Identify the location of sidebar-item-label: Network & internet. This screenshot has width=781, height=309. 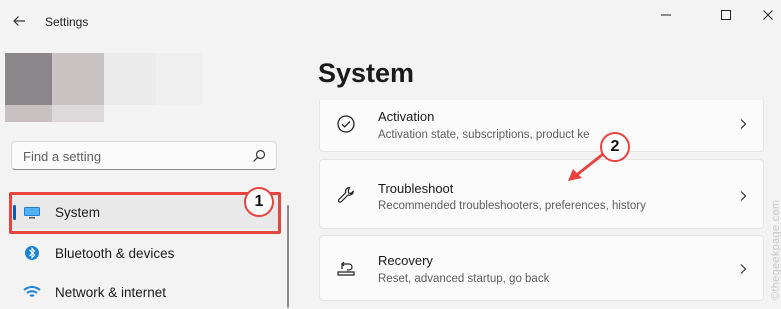
(111, 292).